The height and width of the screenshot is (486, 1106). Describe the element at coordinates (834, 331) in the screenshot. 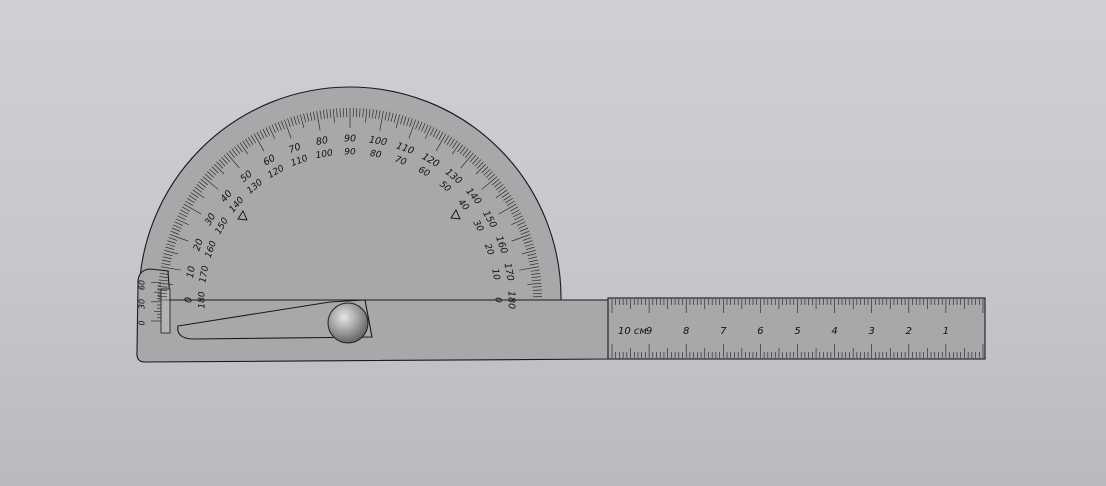

I see `ruler-cm-label: 4` at that location.